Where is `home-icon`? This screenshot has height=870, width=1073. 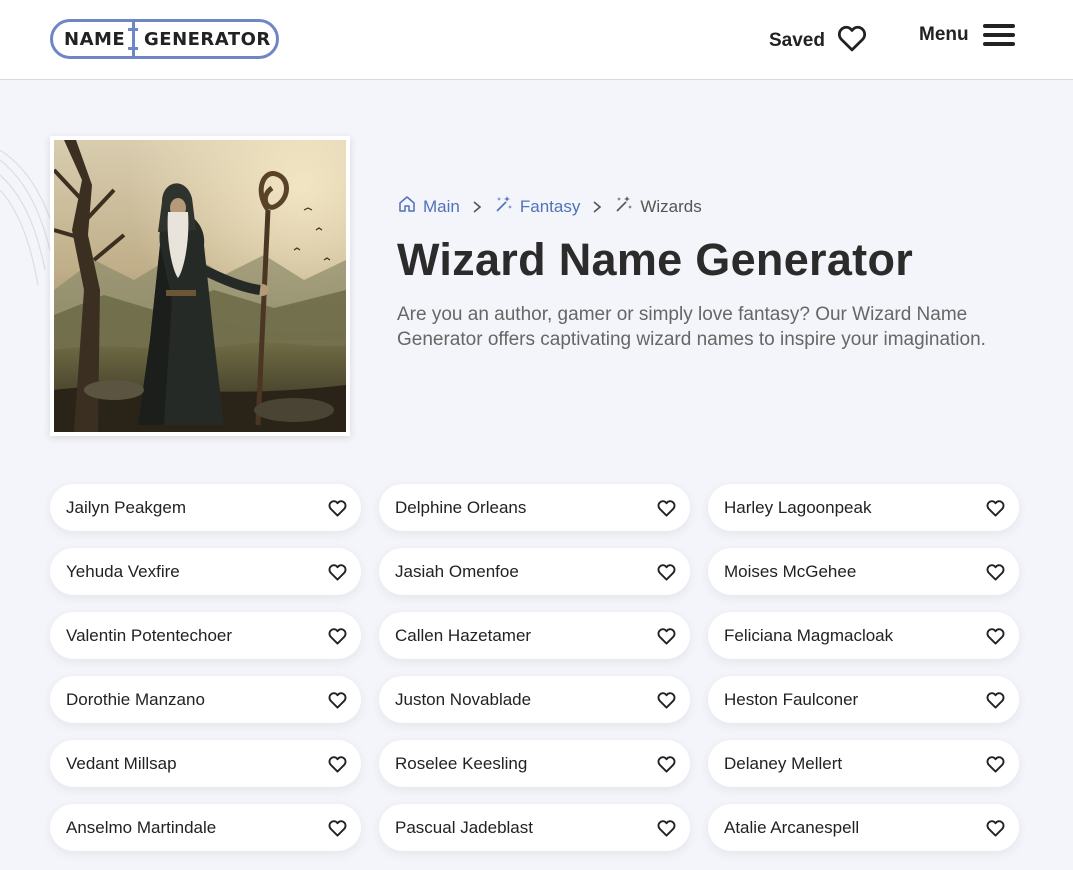
home-icon is located at coordinates (407, 206).